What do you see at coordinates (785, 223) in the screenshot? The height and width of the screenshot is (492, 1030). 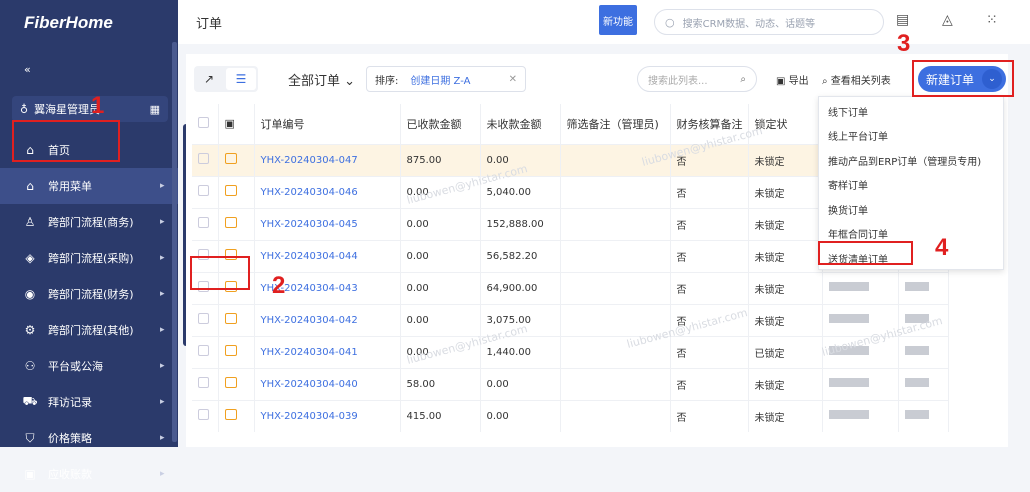 I see `lock-status-cell: 未锁定` at bounding box center [785, 223].